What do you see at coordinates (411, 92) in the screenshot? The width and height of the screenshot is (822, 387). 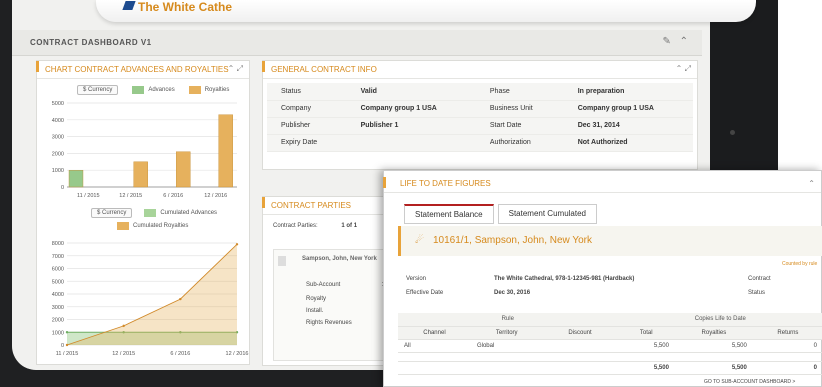 I see `info-value: Valid` at bounding box center [411, 92].